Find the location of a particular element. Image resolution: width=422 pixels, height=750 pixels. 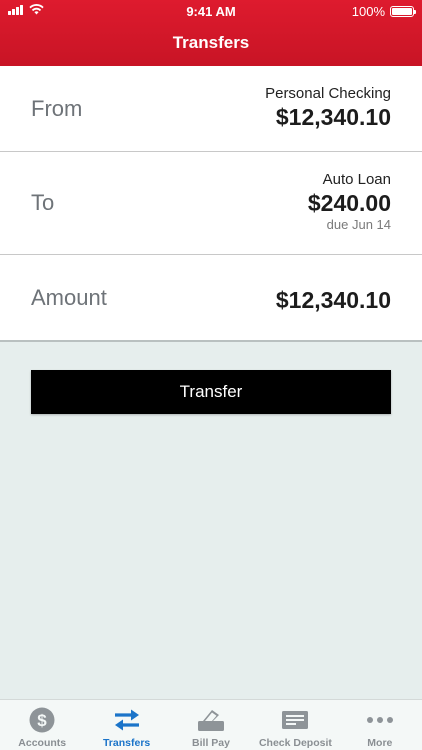

bill-pay-icon is located at coordinates (211, 720).